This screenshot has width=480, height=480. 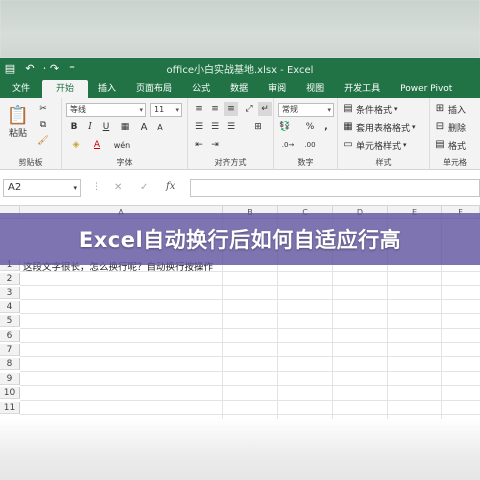 I want to click on conditional-format-button: ▤ 条件格式 ▾, so click(x=384, y=109).